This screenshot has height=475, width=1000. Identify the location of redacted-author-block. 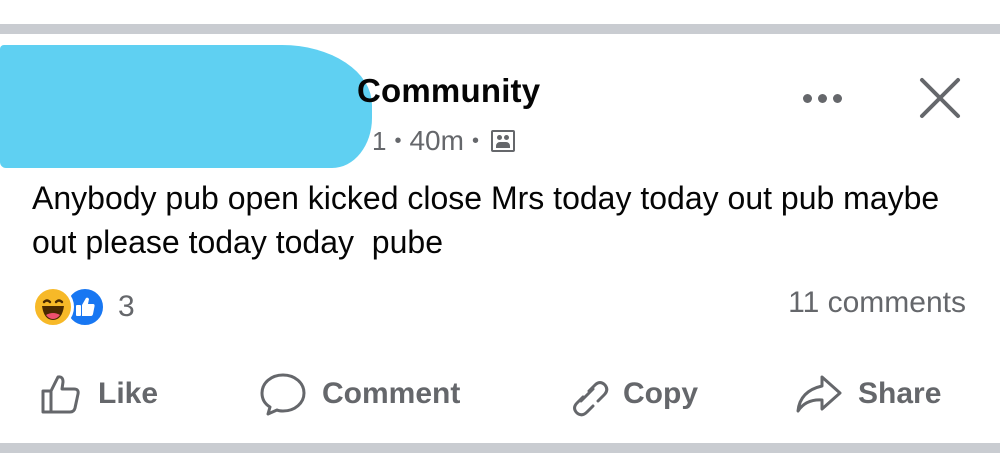
(186, 106).